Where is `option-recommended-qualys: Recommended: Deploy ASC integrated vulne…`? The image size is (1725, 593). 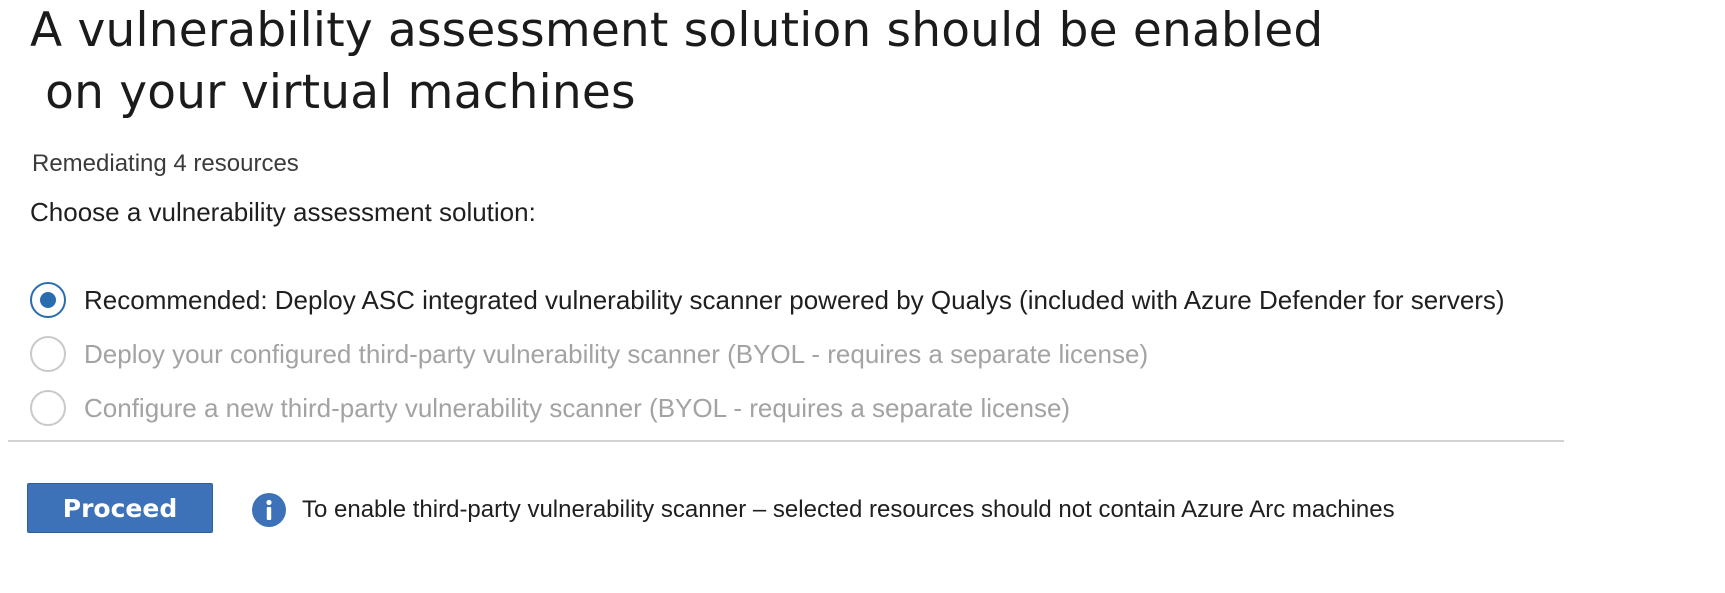 option-recommended-qualys: Recommended: Deploy ASC integrated vulne… is located at coordinates (767, 300).